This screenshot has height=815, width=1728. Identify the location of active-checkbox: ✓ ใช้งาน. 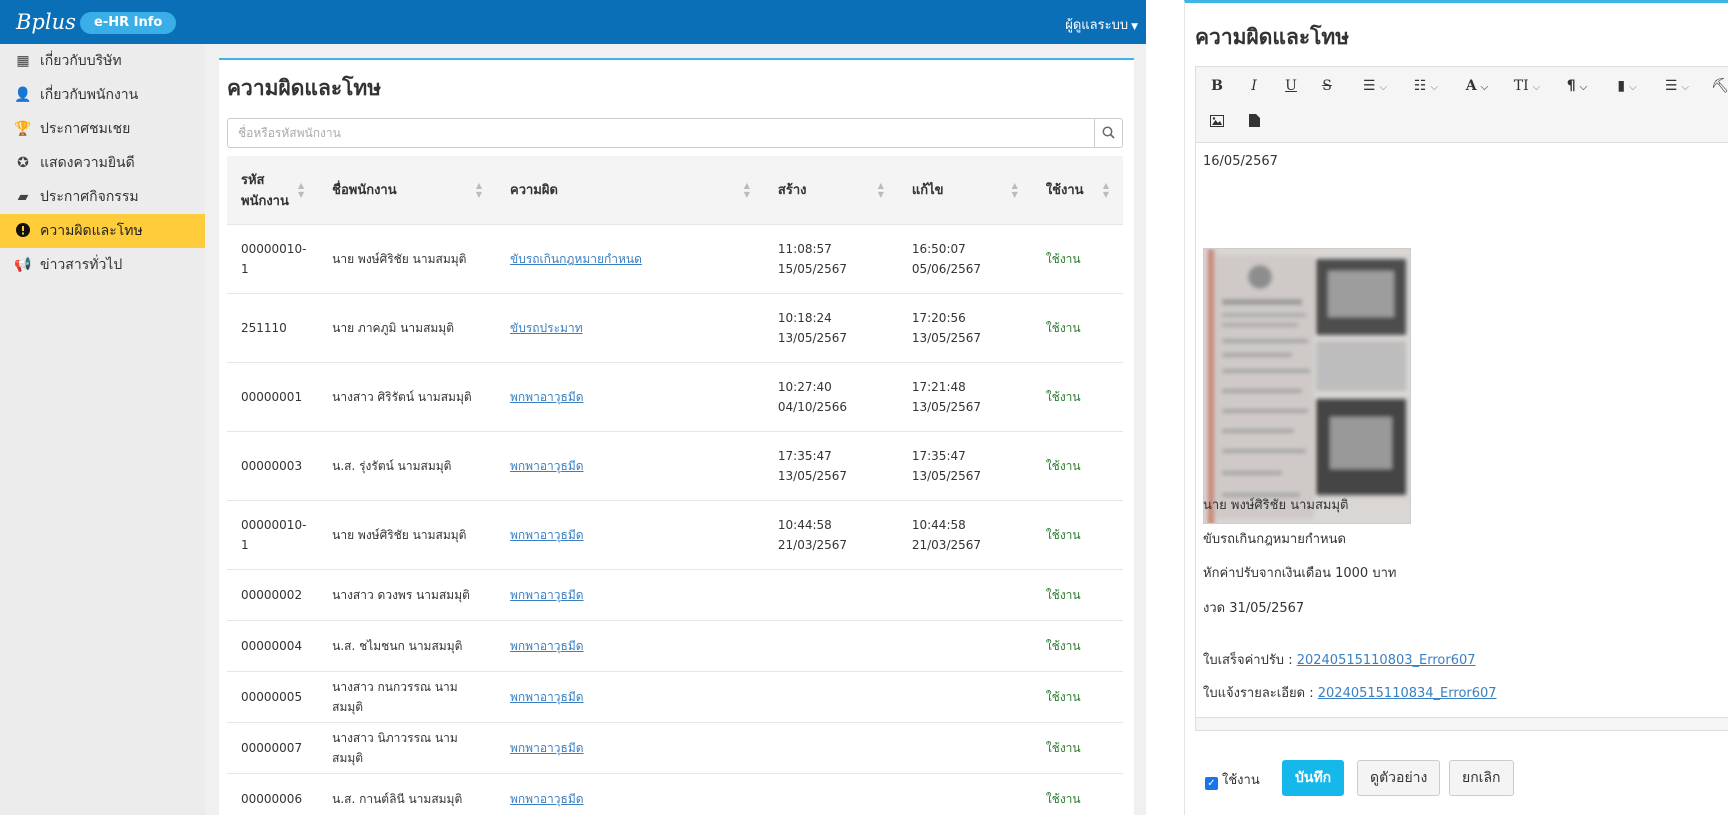
(1232, 779).